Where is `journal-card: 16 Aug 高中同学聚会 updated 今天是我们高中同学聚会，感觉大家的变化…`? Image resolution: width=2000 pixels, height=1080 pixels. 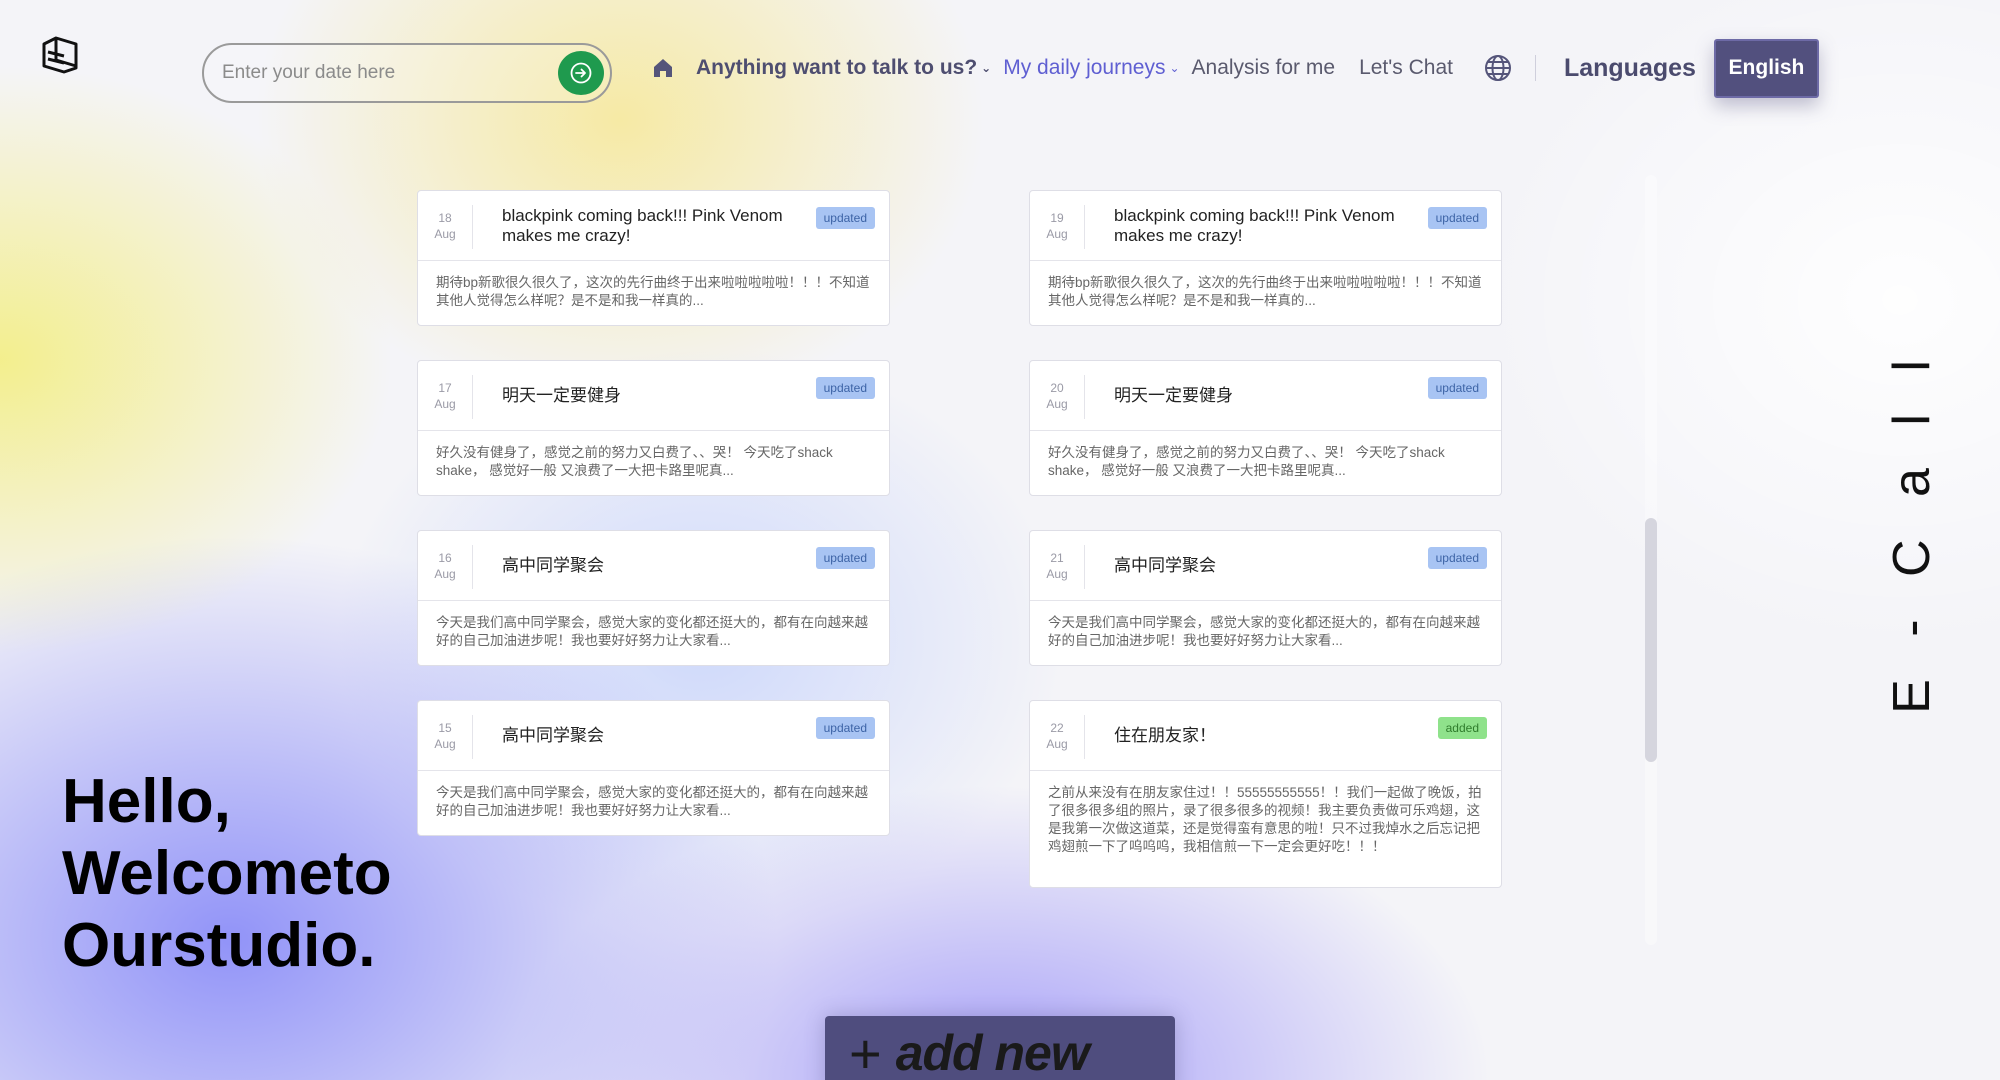
journal-card: 16 Aug 高中同学聚会 updated 今天是我们高中同学聚会，感觉大家的变化… is located at coordinates (653, 598).